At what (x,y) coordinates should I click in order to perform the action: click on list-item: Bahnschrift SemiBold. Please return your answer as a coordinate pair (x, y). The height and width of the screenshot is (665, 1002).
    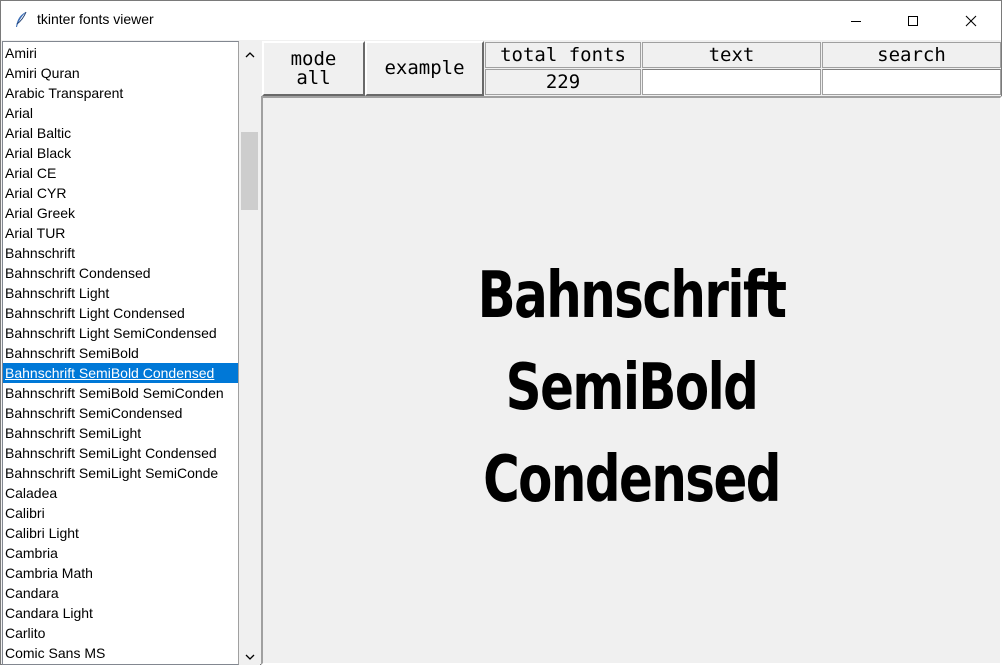
    Looking at the image, I should click on (120, 353).